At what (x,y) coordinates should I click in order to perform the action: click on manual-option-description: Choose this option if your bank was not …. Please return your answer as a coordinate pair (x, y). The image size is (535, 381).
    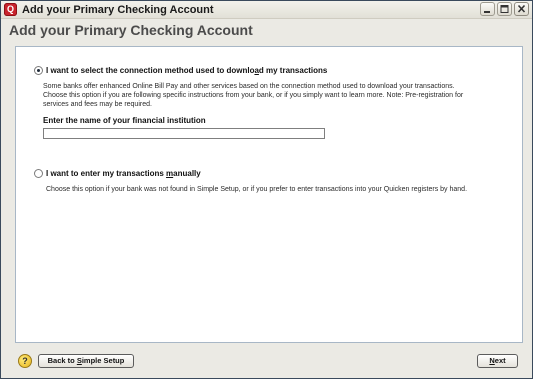
    Looking at the image, I should click on (256, 189).